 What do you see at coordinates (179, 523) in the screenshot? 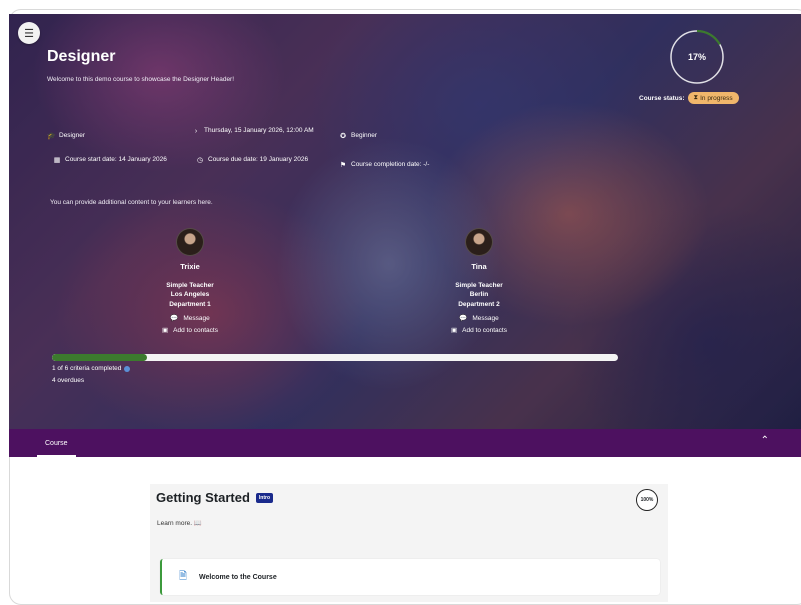
I see `learn-more-text: Learn more. 📖` at bounding box center [179, 523].